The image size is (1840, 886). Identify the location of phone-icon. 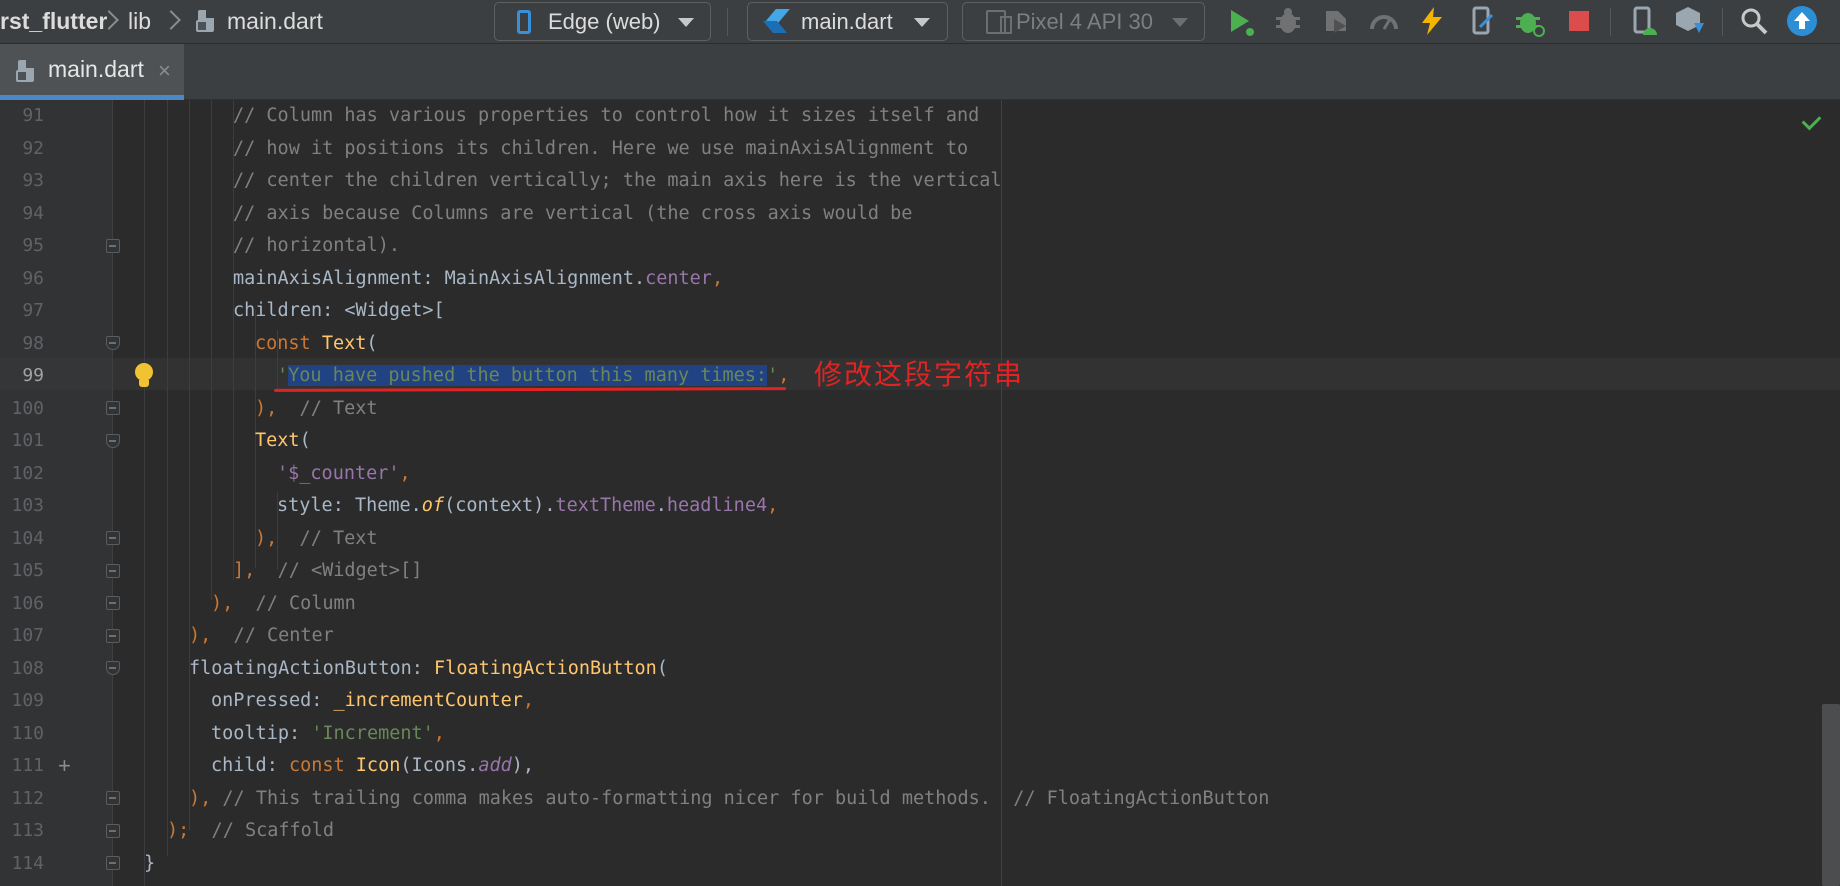
(524, 22).